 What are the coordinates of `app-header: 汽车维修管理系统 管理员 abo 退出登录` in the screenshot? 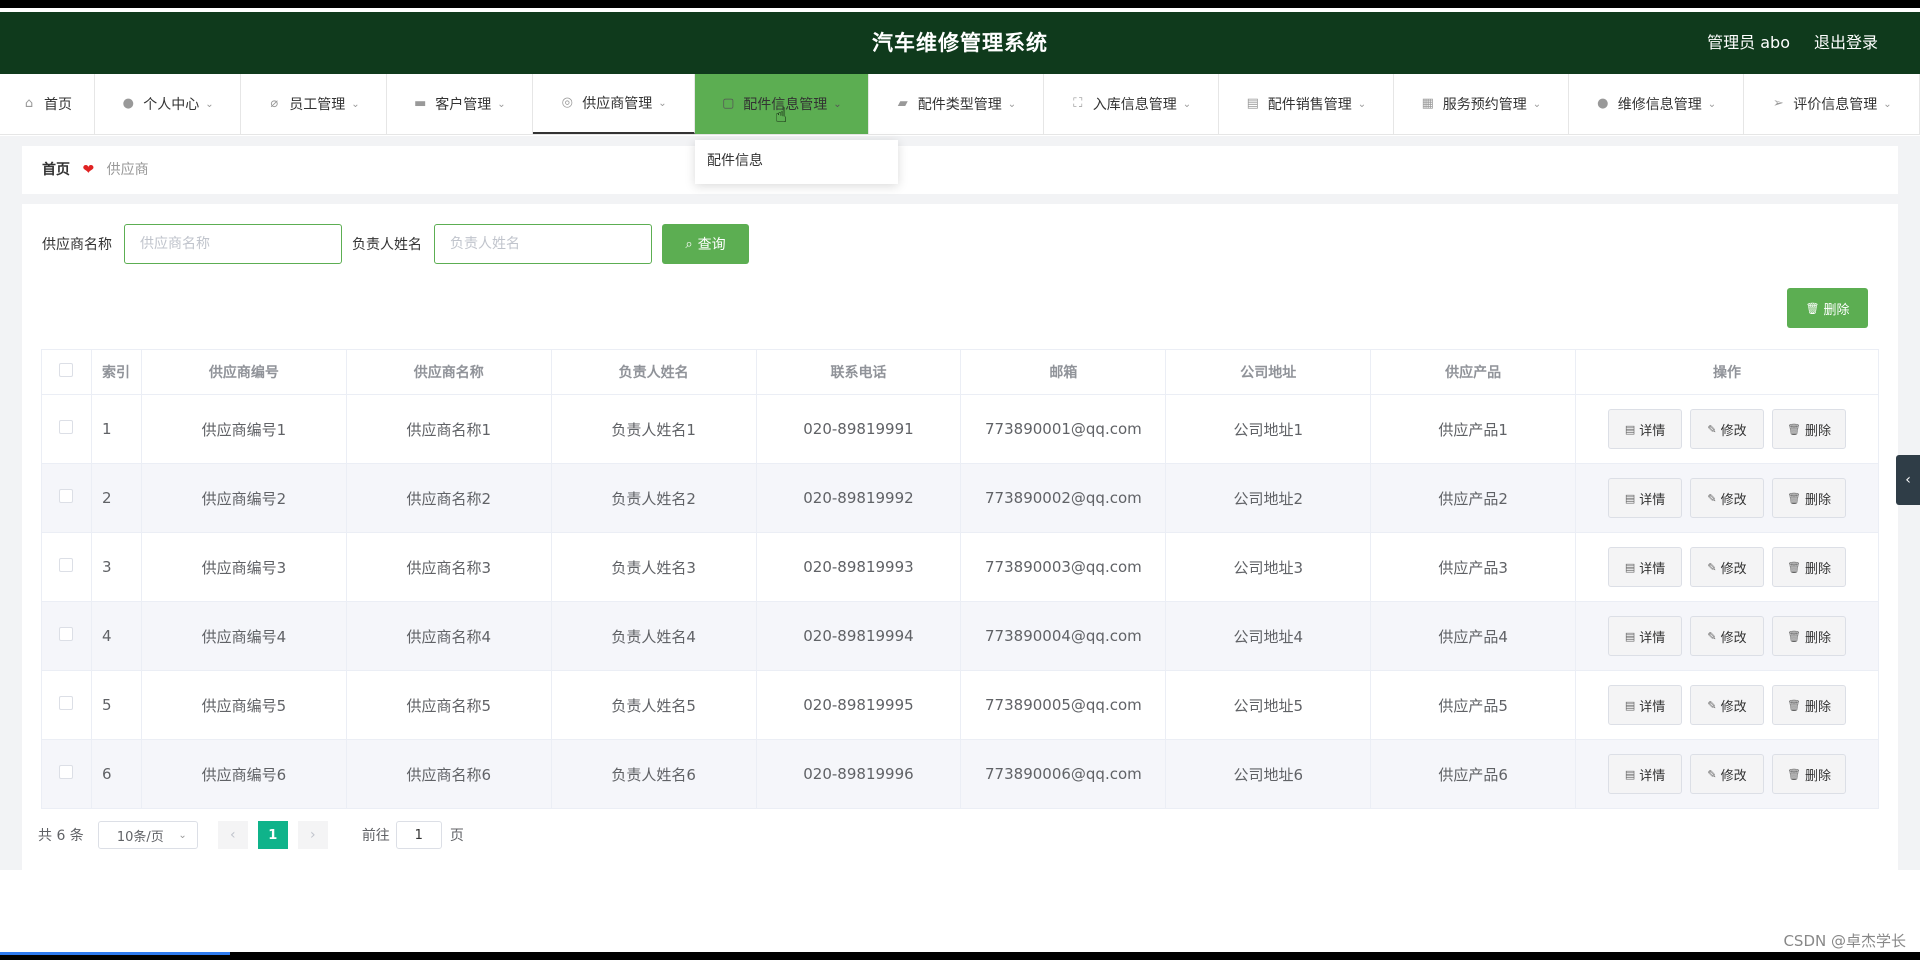 It's located at (960, 43).